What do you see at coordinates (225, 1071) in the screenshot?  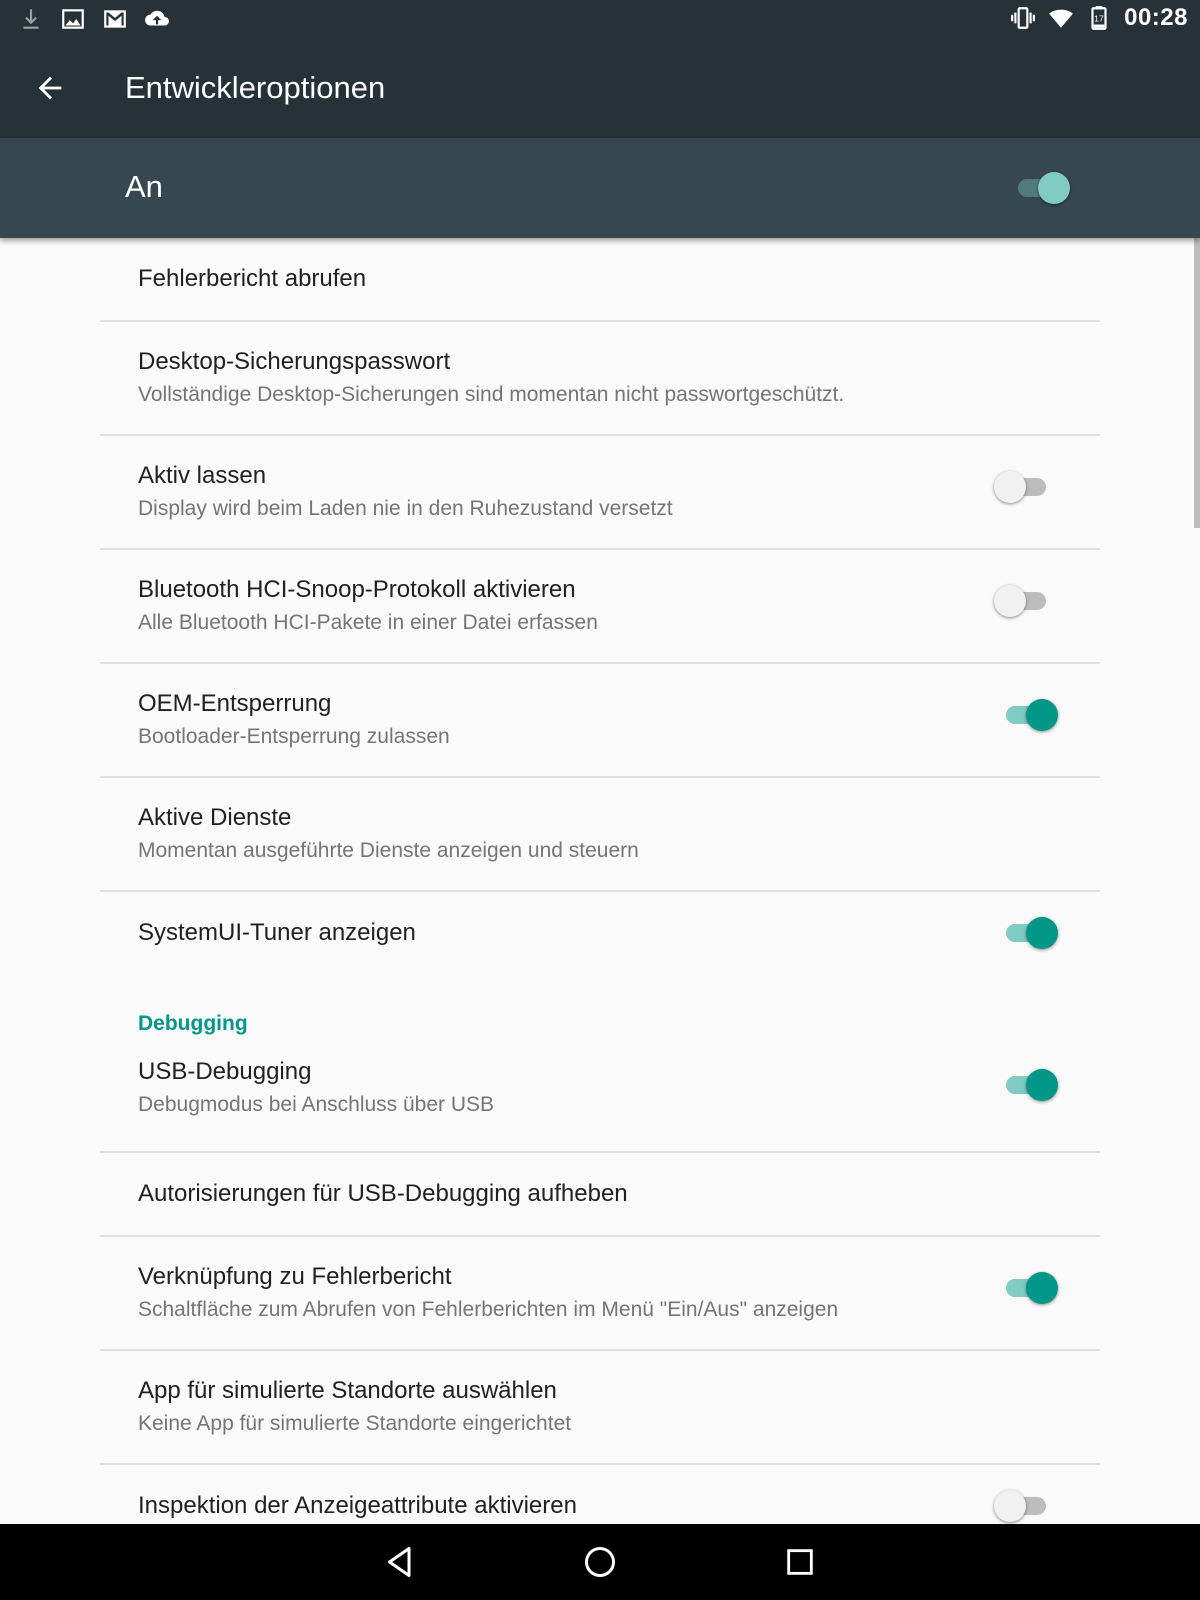 I see `setting-title: USB-Debugging` at bounding box center [225, 1071].